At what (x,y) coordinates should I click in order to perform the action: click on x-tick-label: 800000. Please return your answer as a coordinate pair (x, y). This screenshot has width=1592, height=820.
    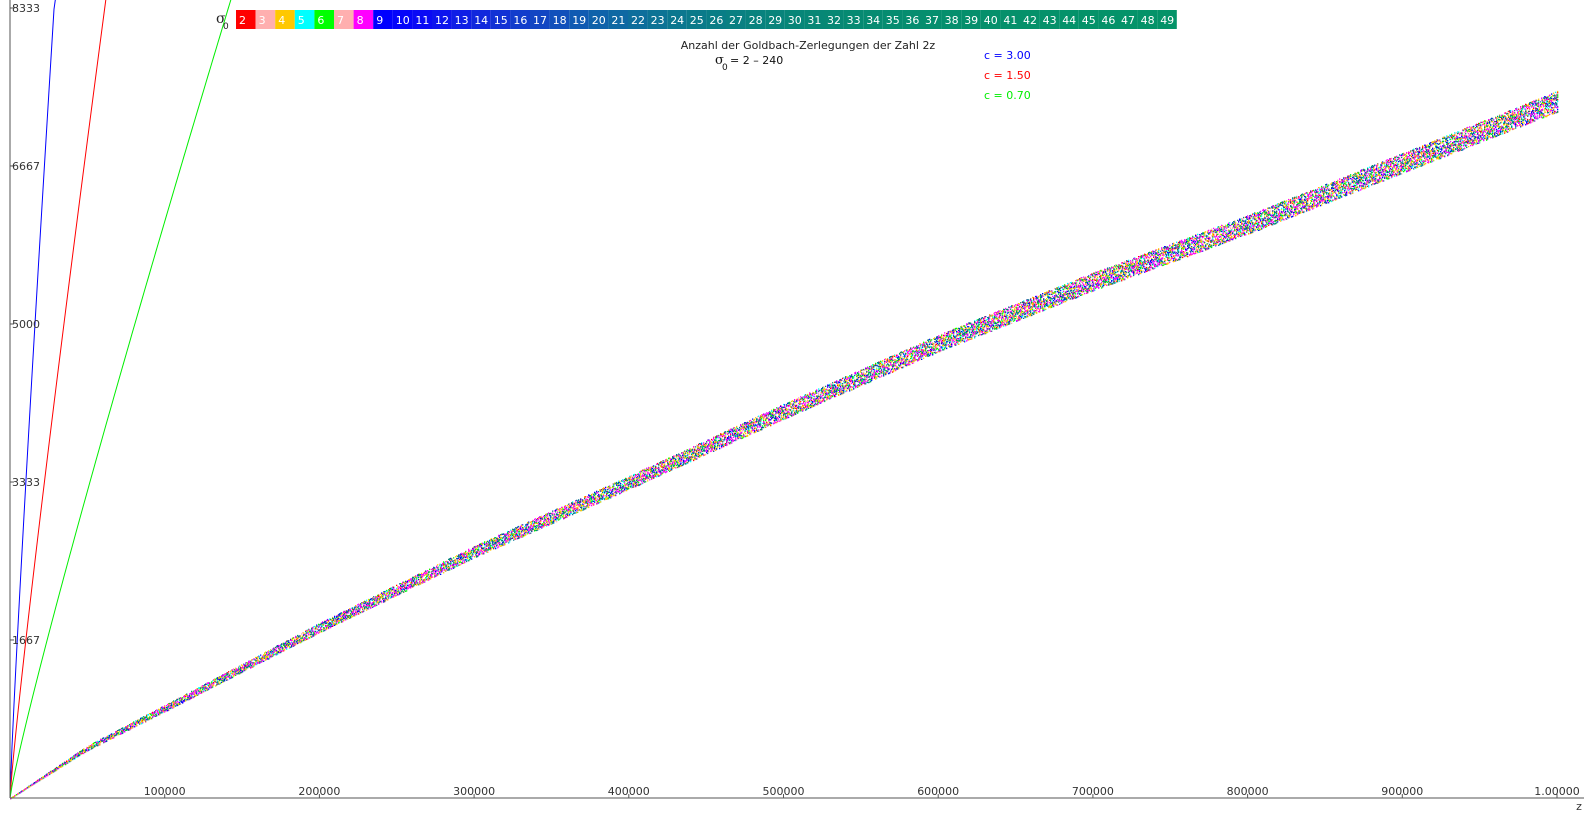
    Looking at the image, I should click on (1248, 791).